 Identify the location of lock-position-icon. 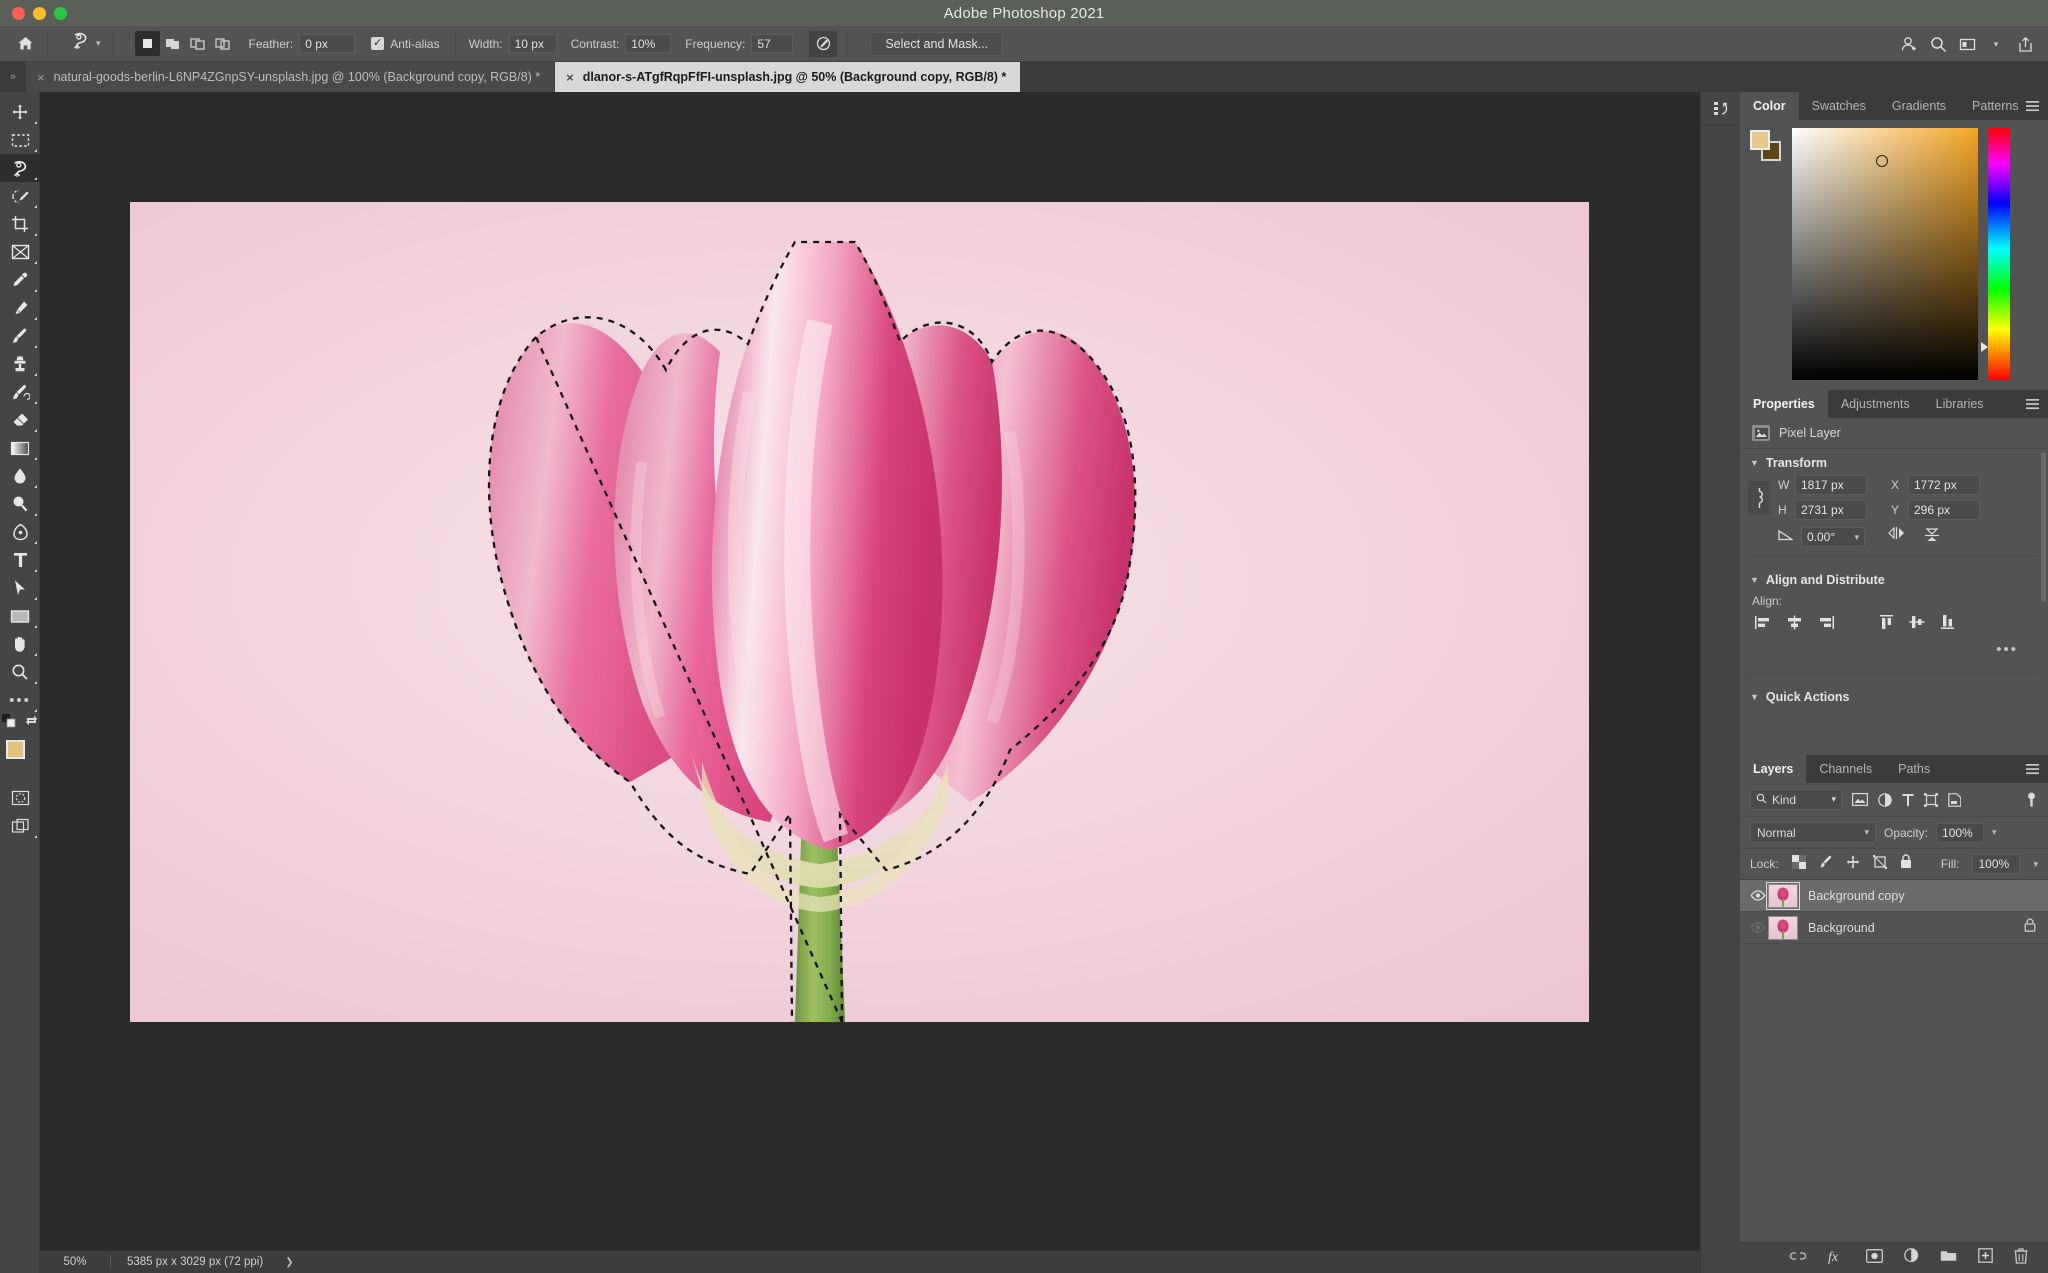
(1853, 864).